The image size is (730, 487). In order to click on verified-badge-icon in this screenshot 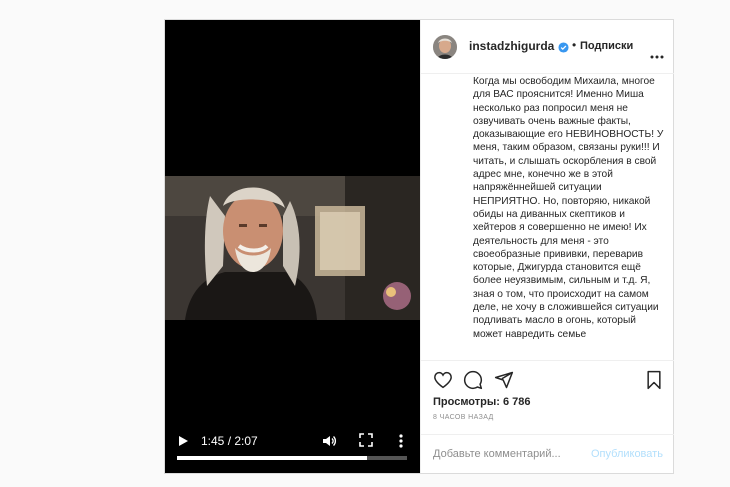, I will do `click(563, 46)`.